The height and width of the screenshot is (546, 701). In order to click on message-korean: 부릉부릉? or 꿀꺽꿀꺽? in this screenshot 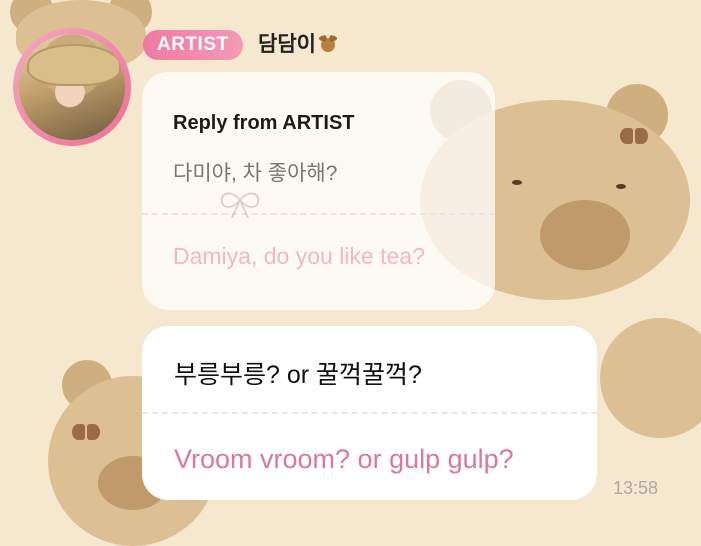, I will do `click(298, 375)`.